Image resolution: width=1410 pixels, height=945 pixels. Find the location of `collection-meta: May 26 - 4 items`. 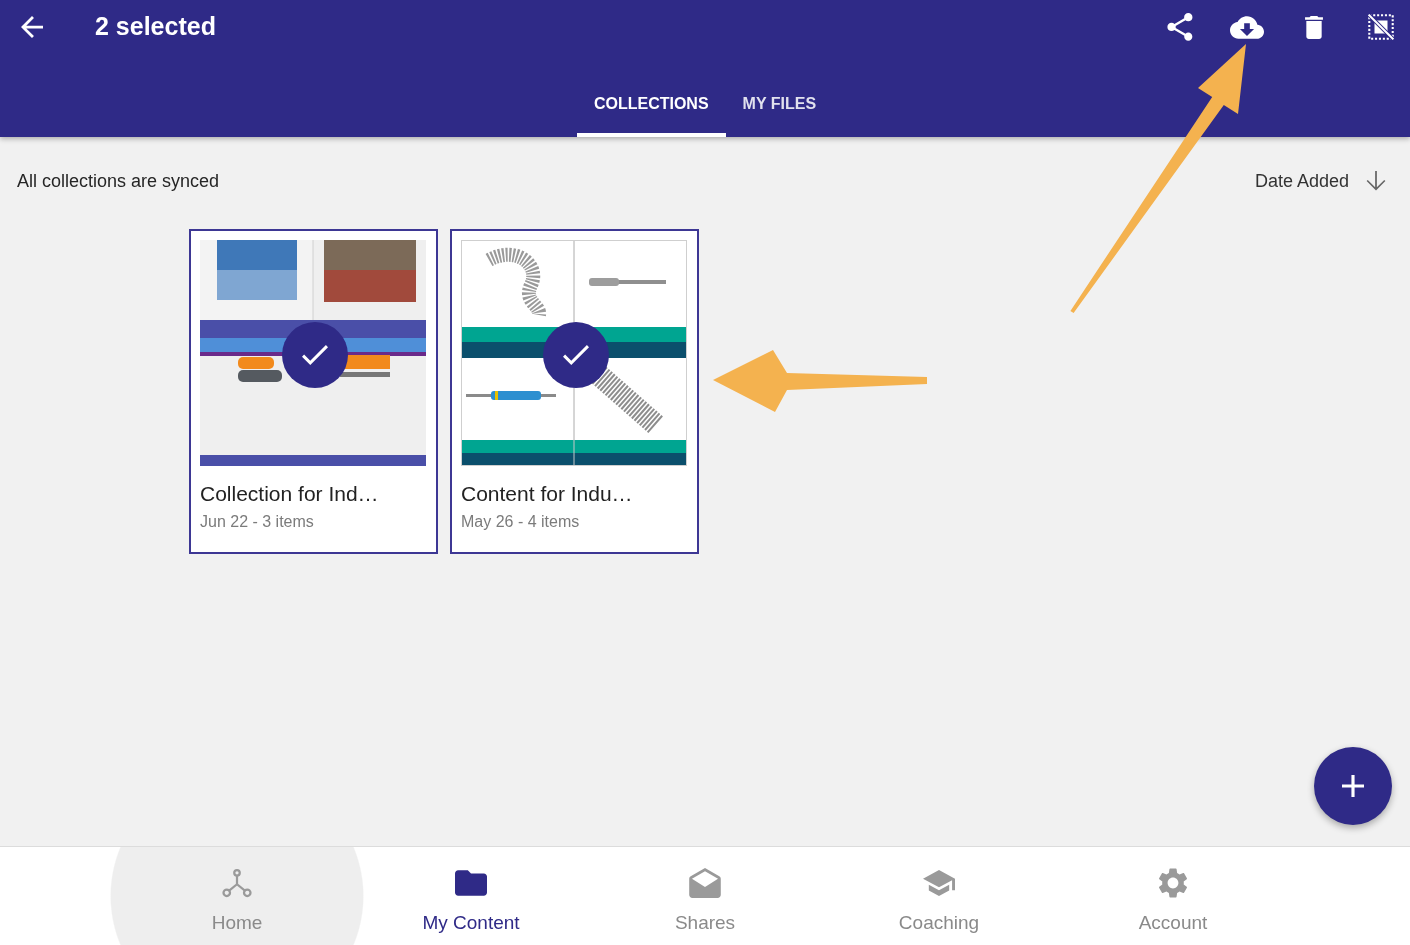

collection-meta: May 26 - 4 items is located at coordinates (521, 521).